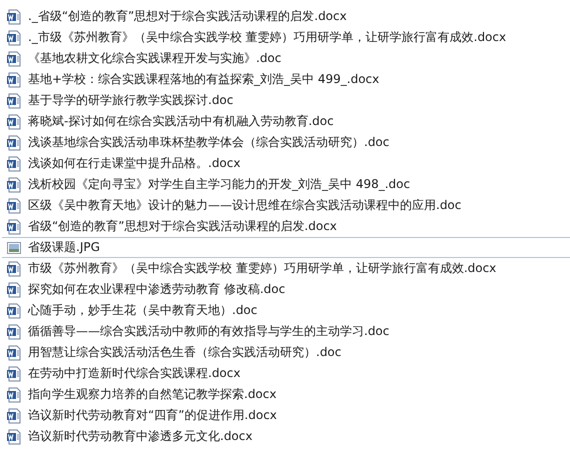 Image resolution: width=570 pixels, height=468 pixels. I want to click on file-name: ._市级《苏州教育》（吴中综合实践学校 董雯婷）巧用研学单，让研学旅行富有成效.docx, so click(267, 37).